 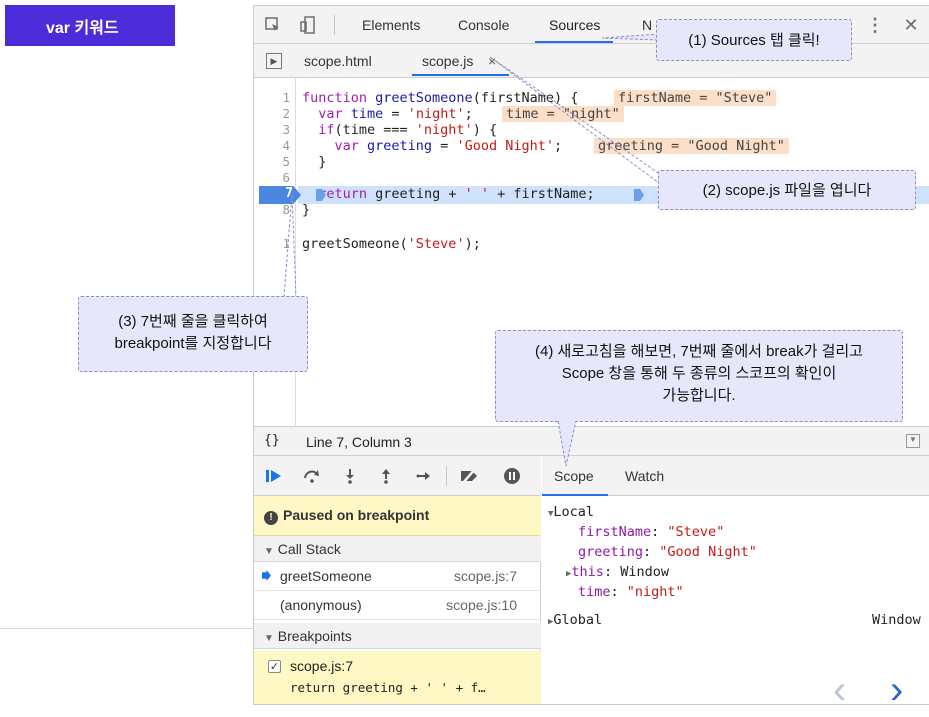 I want to click on callout-2: (2) scope.js 파일을 엽니다, so click(x=787, y=190).